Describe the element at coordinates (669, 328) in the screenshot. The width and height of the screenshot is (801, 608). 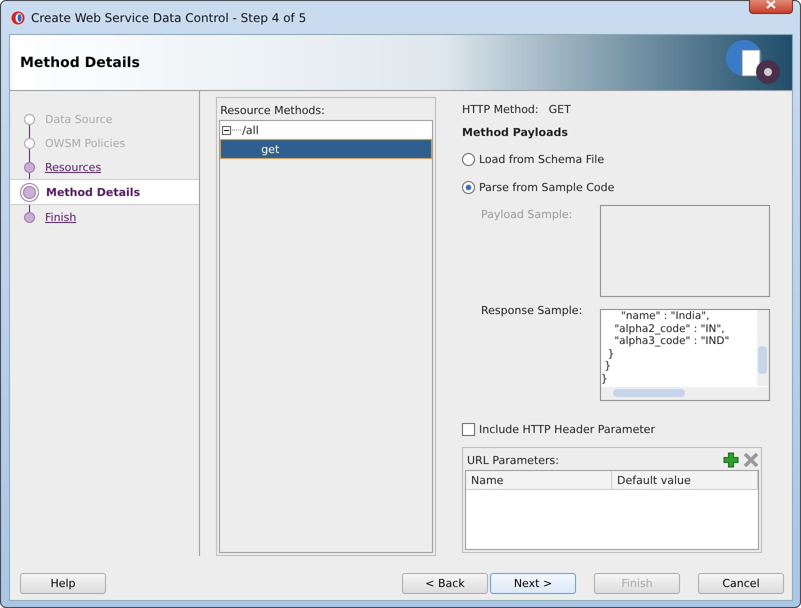
I see `code-line: "alpha2_code" : "IN",` at that location.